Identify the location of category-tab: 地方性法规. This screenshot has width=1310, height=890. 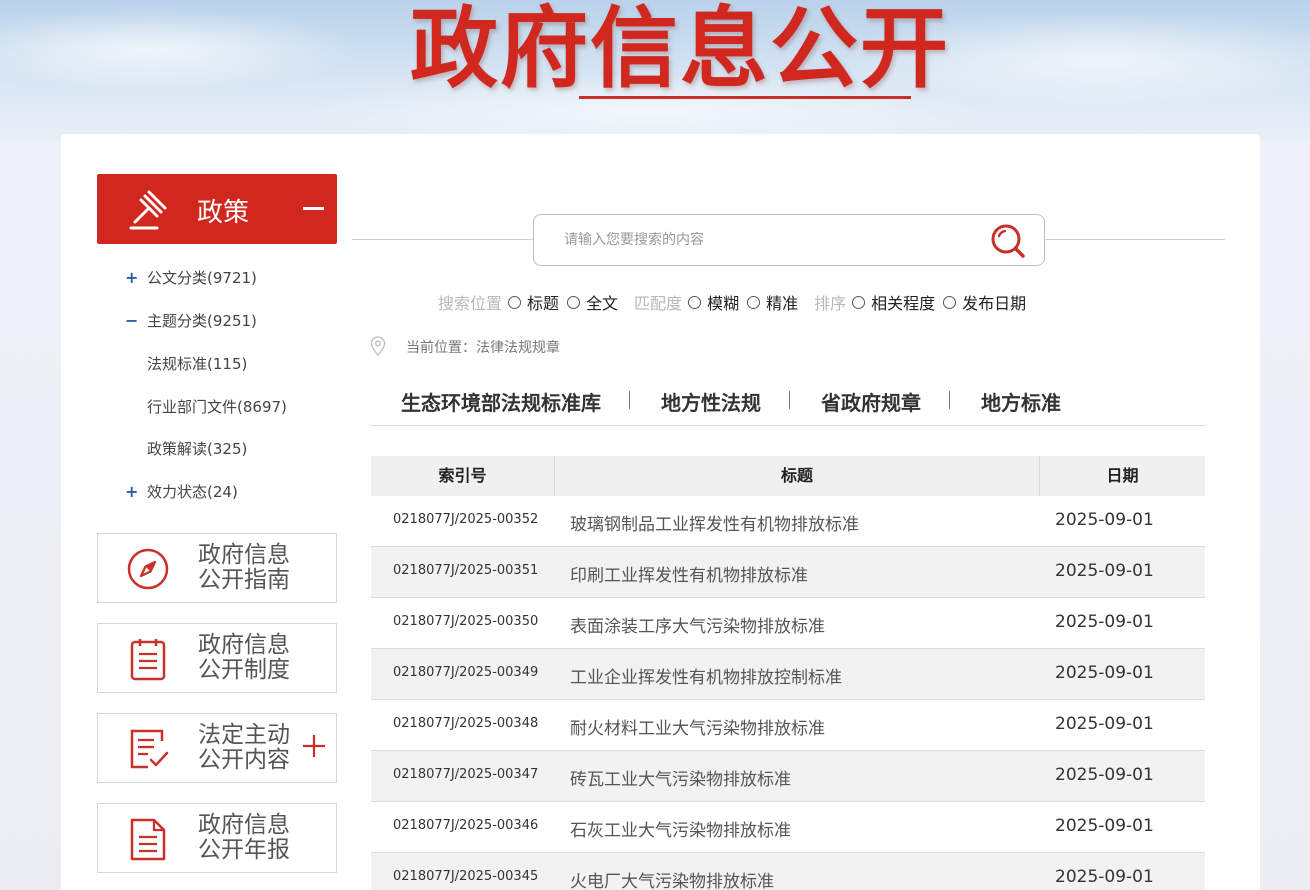
(711, 401).